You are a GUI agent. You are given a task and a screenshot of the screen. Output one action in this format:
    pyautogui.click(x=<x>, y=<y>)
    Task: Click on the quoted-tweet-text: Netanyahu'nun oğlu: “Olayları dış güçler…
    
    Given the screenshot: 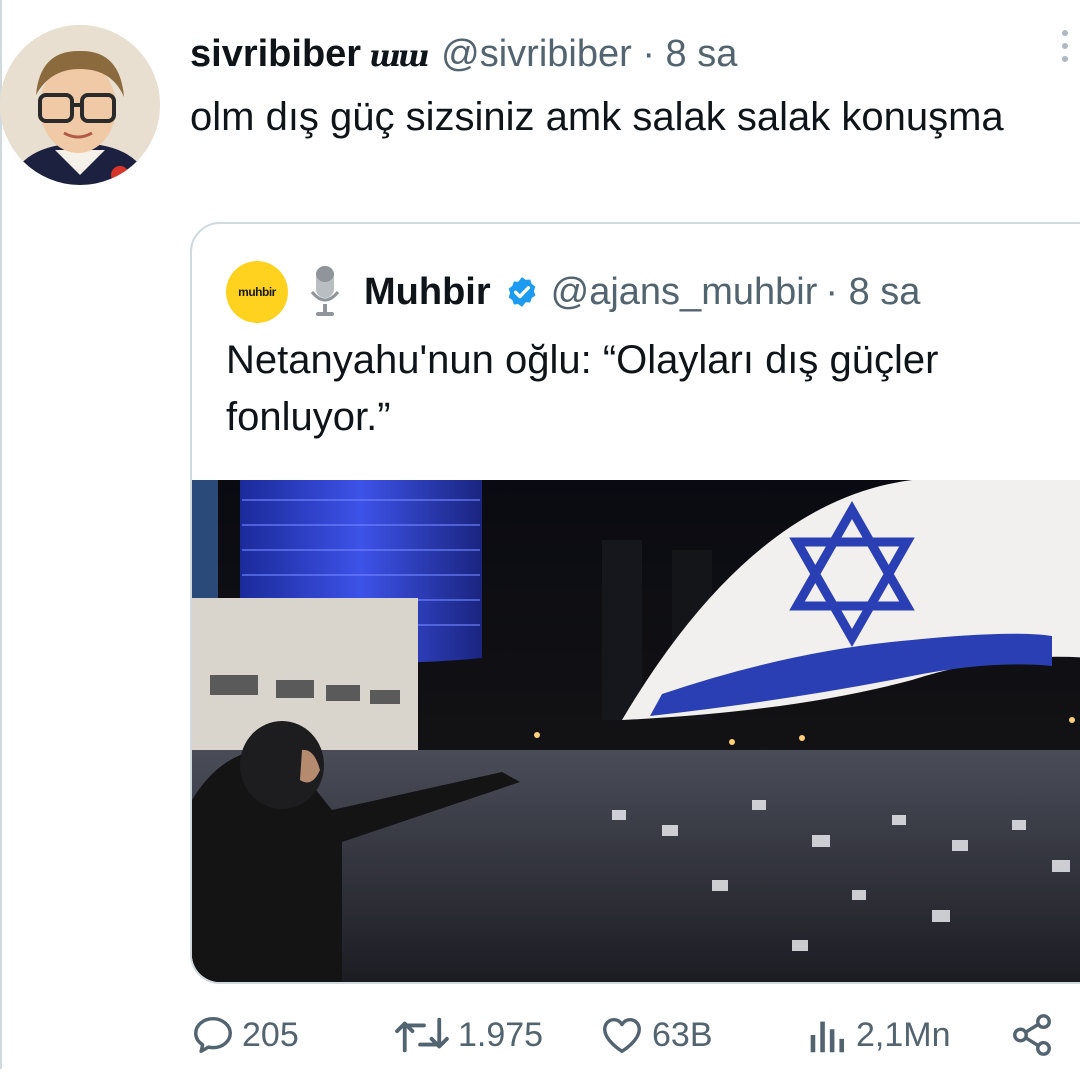 What is the action you would take?
    pyautogui.click(x=582, y=388)
    